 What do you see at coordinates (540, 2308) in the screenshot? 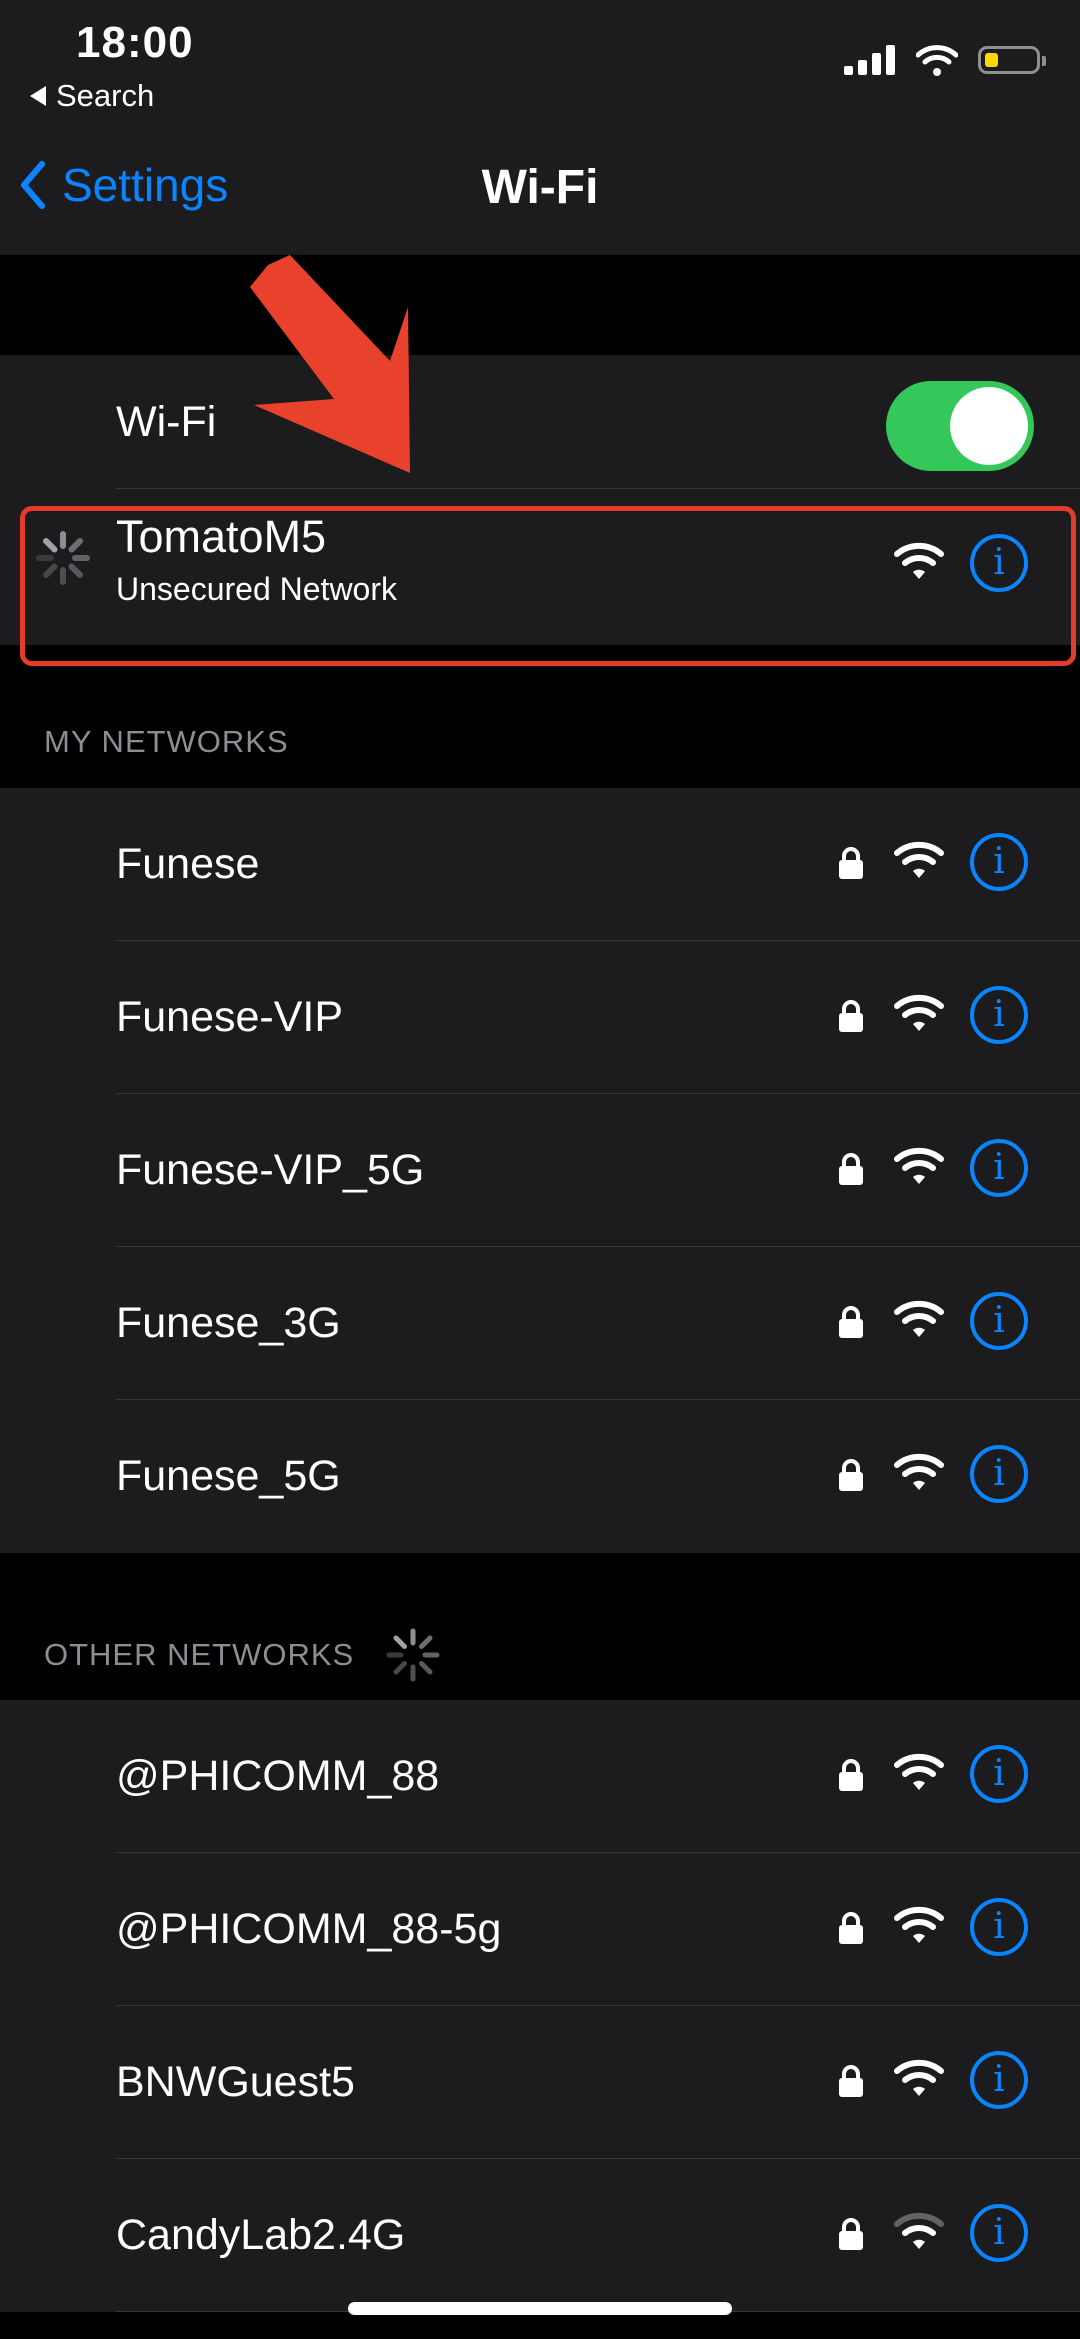
I see `home-indicator` at bounding box center [540, 2308].